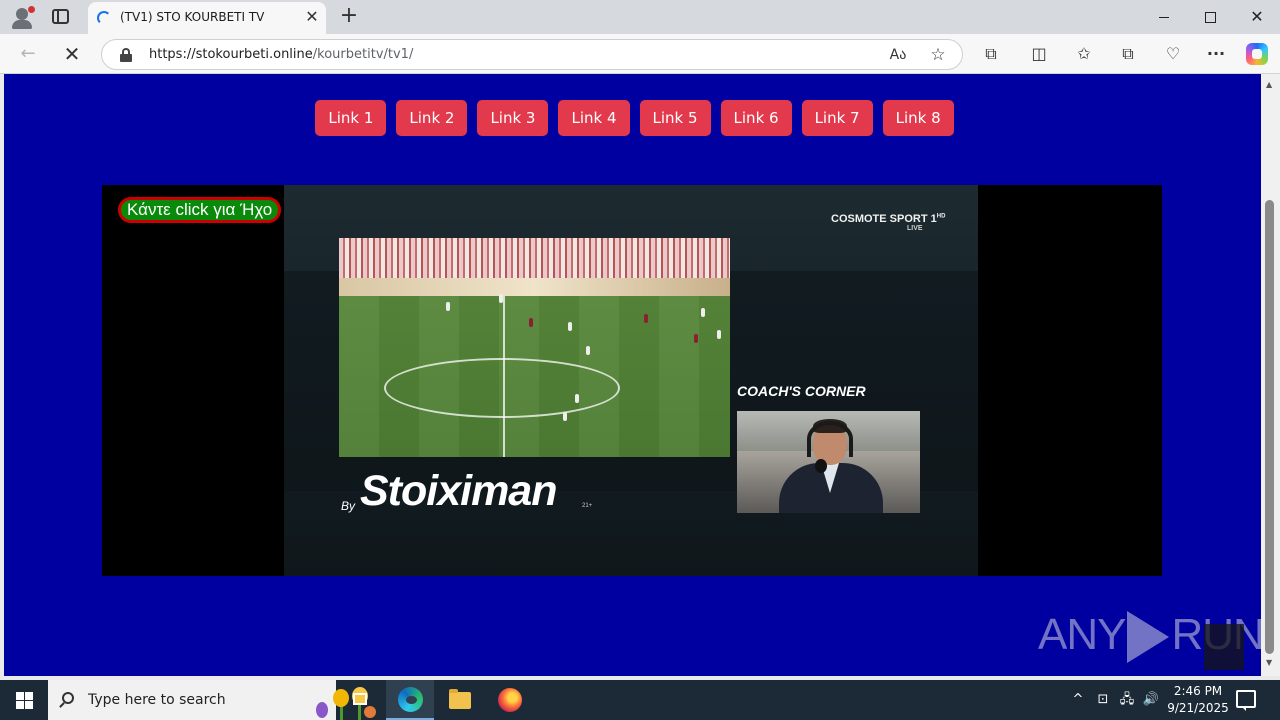 This screenshot has width=1280, height=720. I want to click on read-aloud-icon: Aა, so click(898, 55).